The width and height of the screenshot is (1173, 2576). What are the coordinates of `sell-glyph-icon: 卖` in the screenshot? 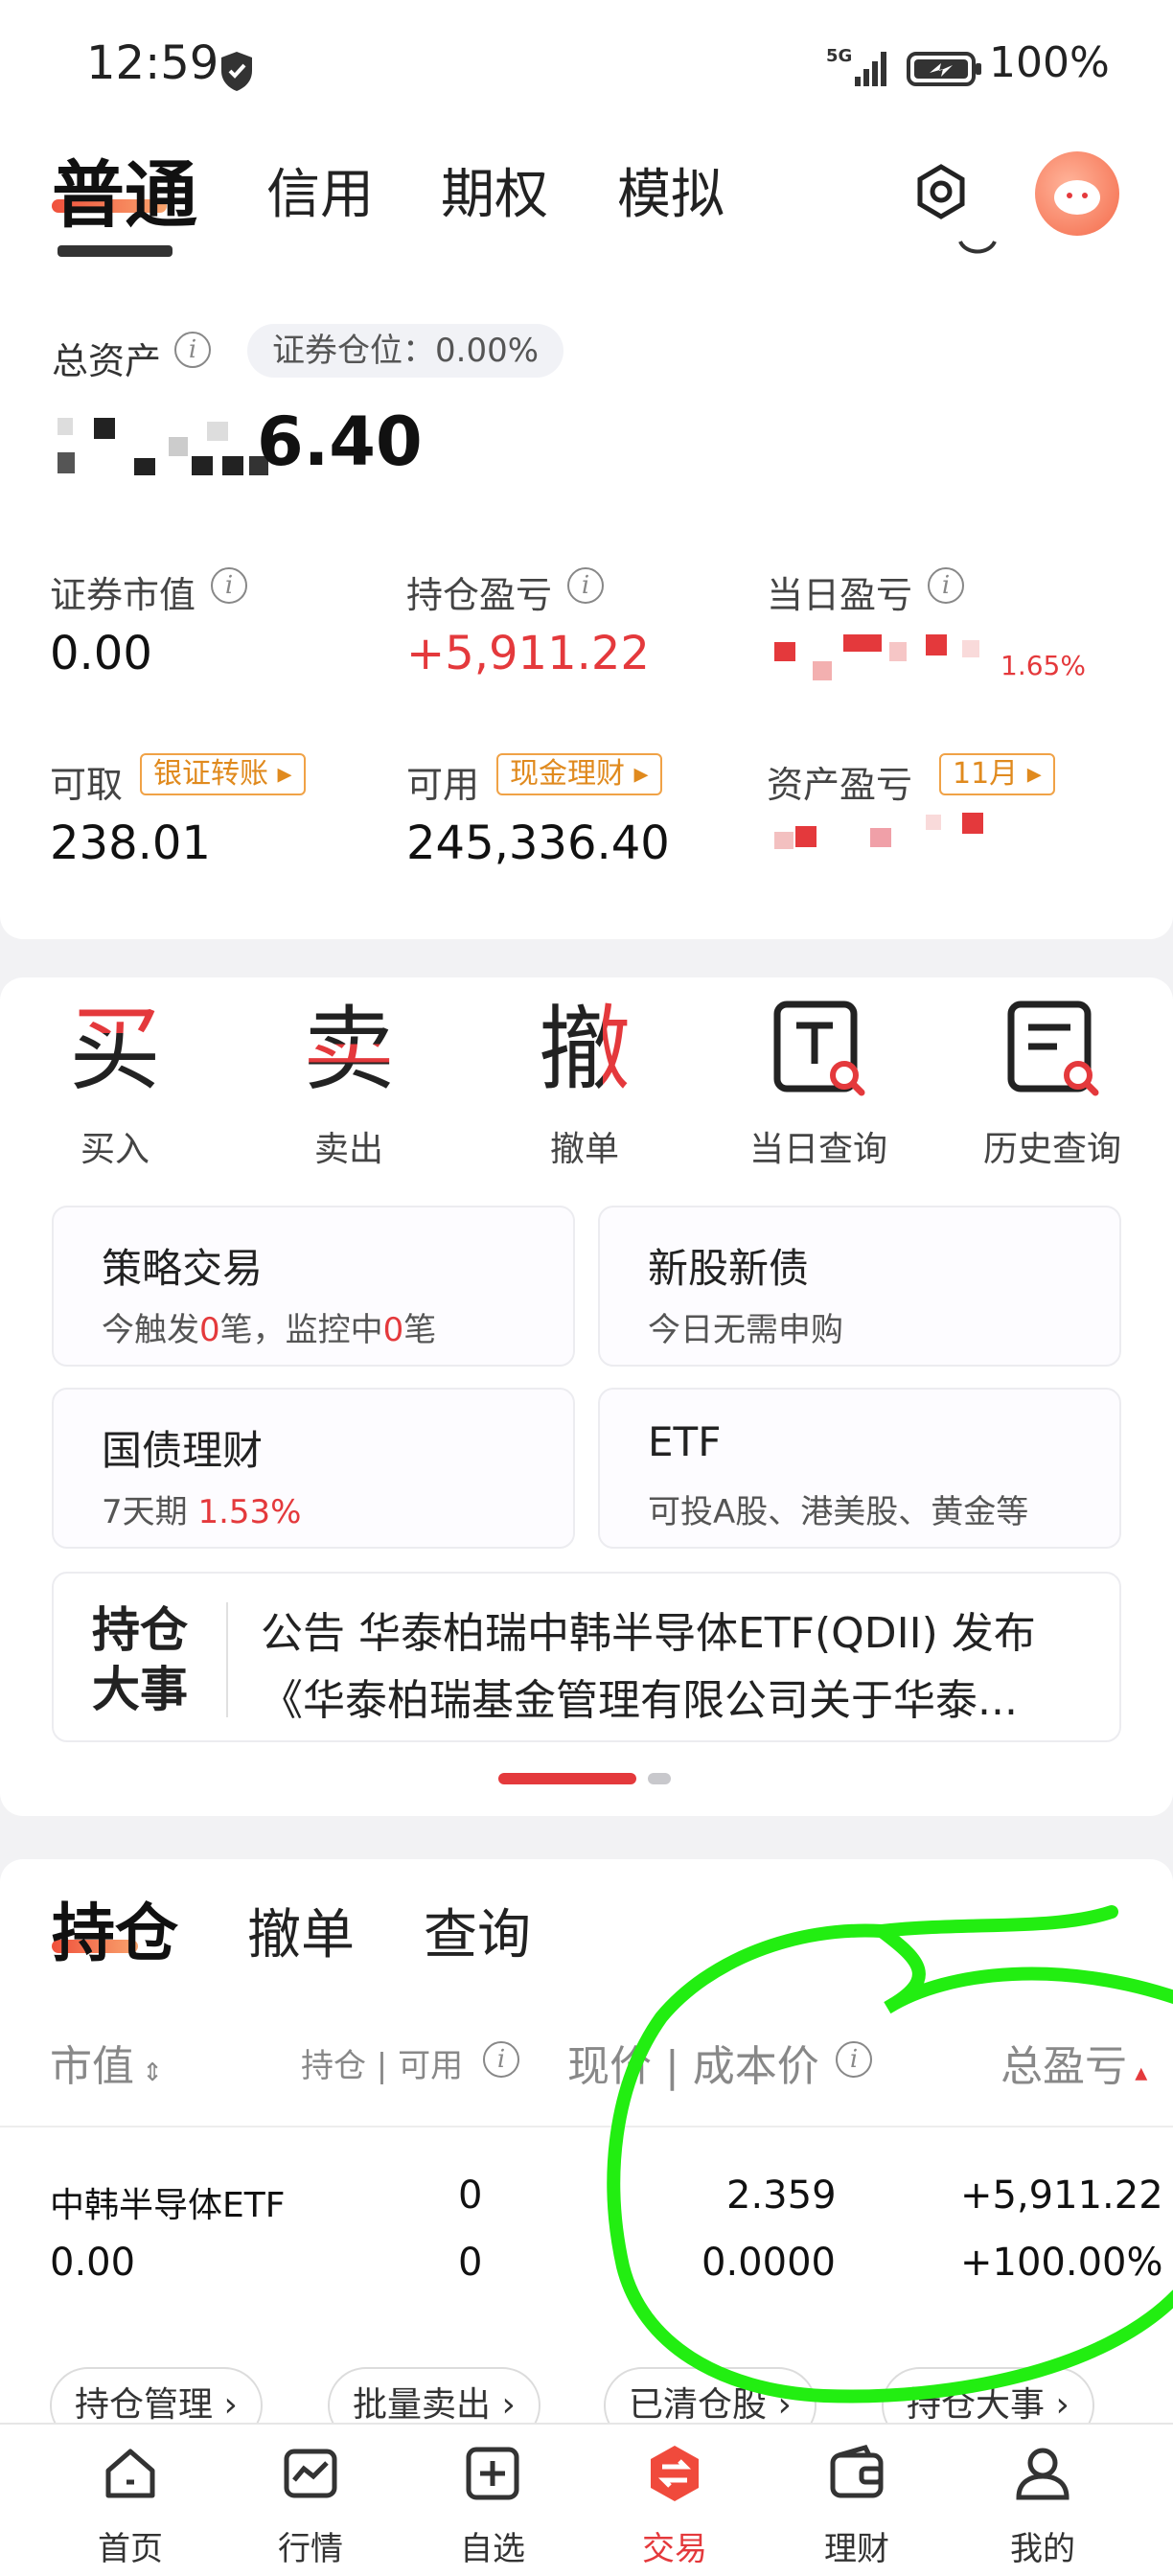 It's located at (349, 1049).